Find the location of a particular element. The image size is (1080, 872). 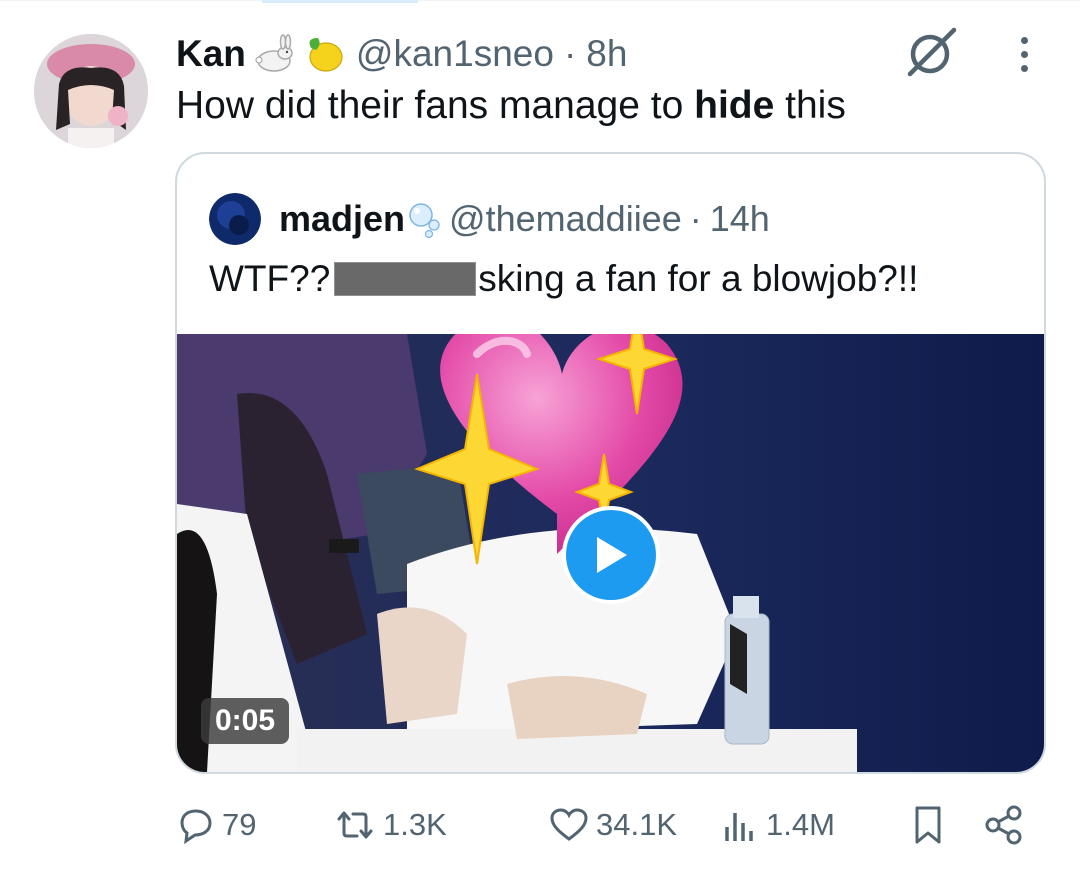

views-button: 1.4M is located at coordinates (777, 825).